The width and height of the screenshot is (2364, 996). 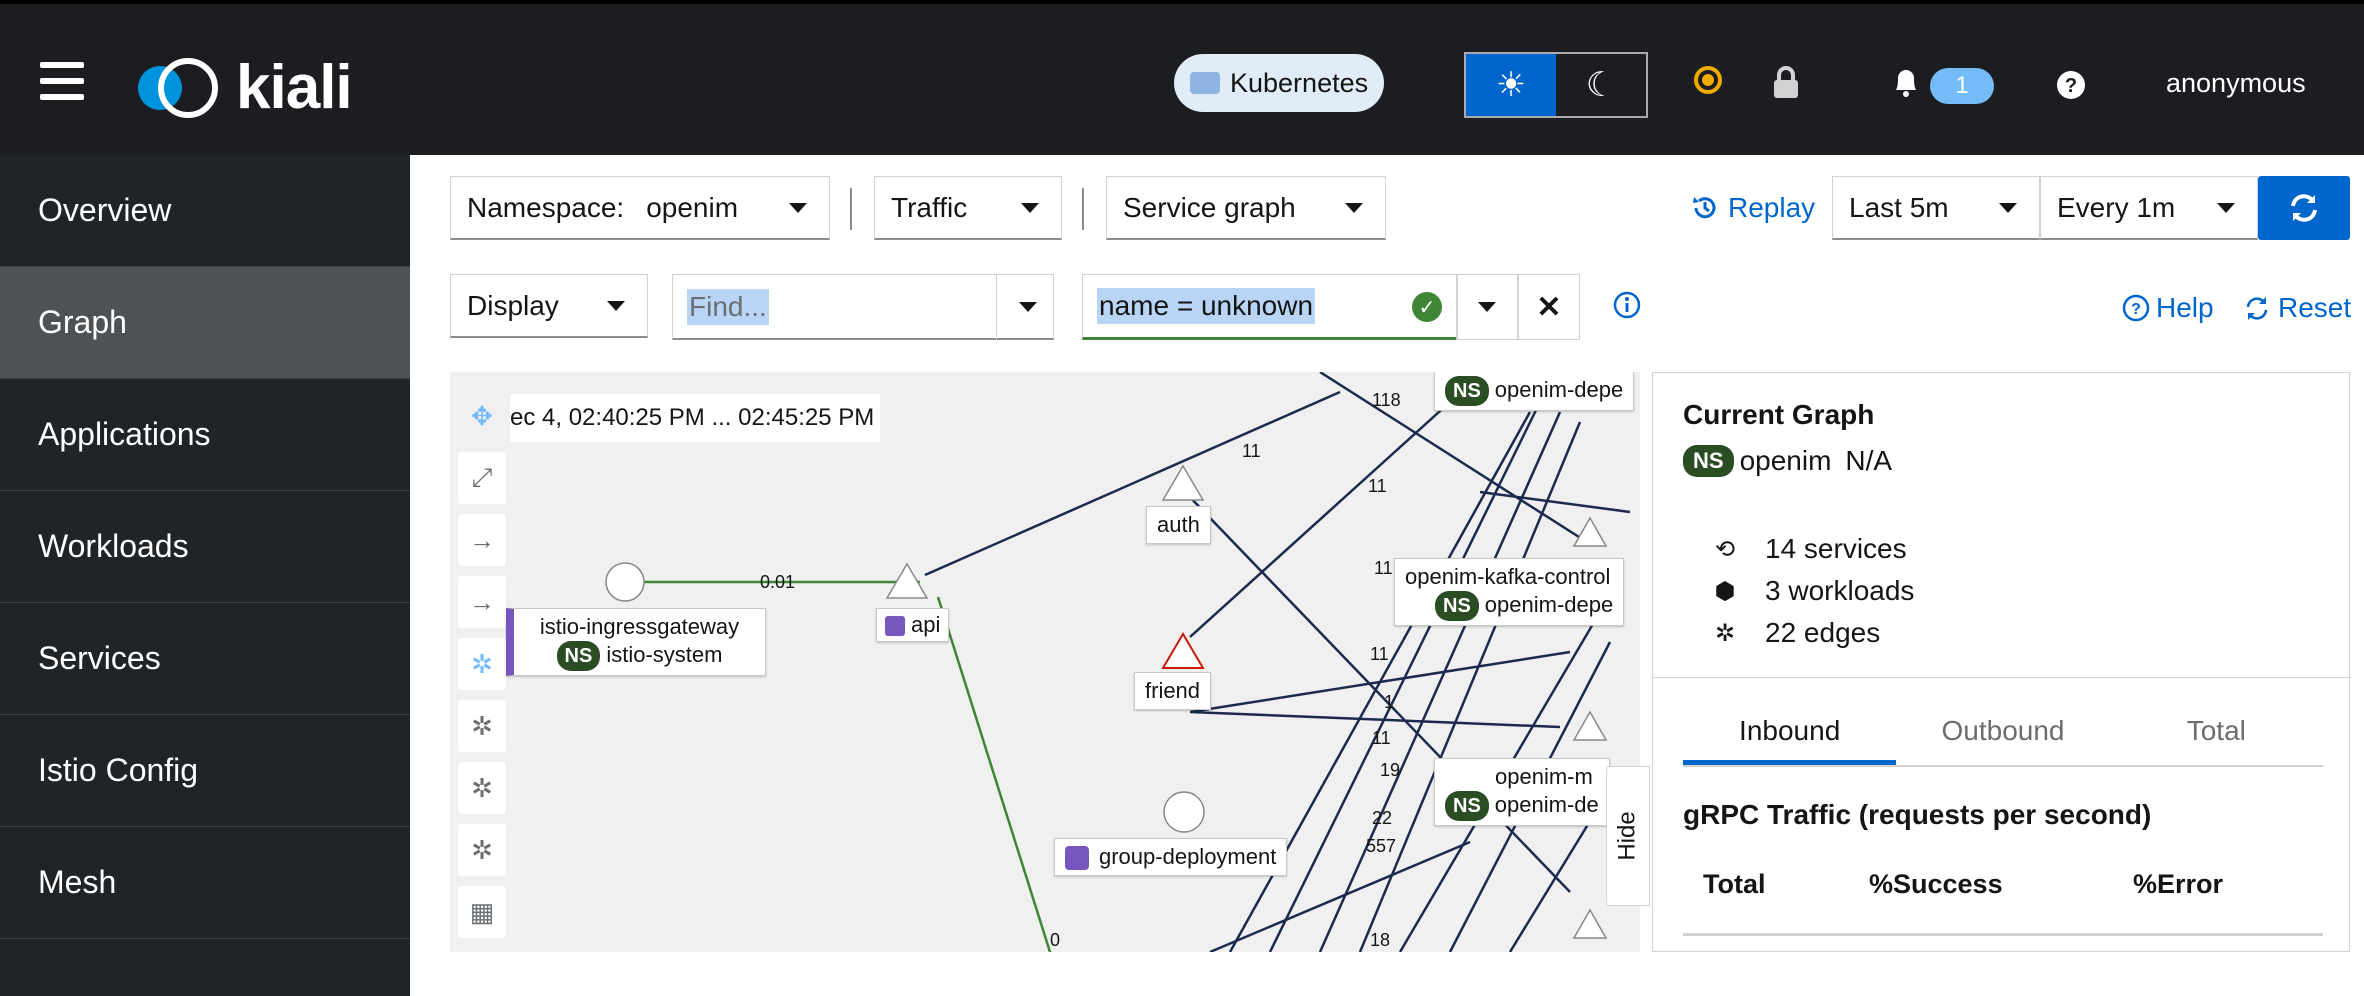 What do you see at coordinates (1936, 208) in the screenshot?
I see `duration-select: Last 5m` at bounding box center [1936, 208].